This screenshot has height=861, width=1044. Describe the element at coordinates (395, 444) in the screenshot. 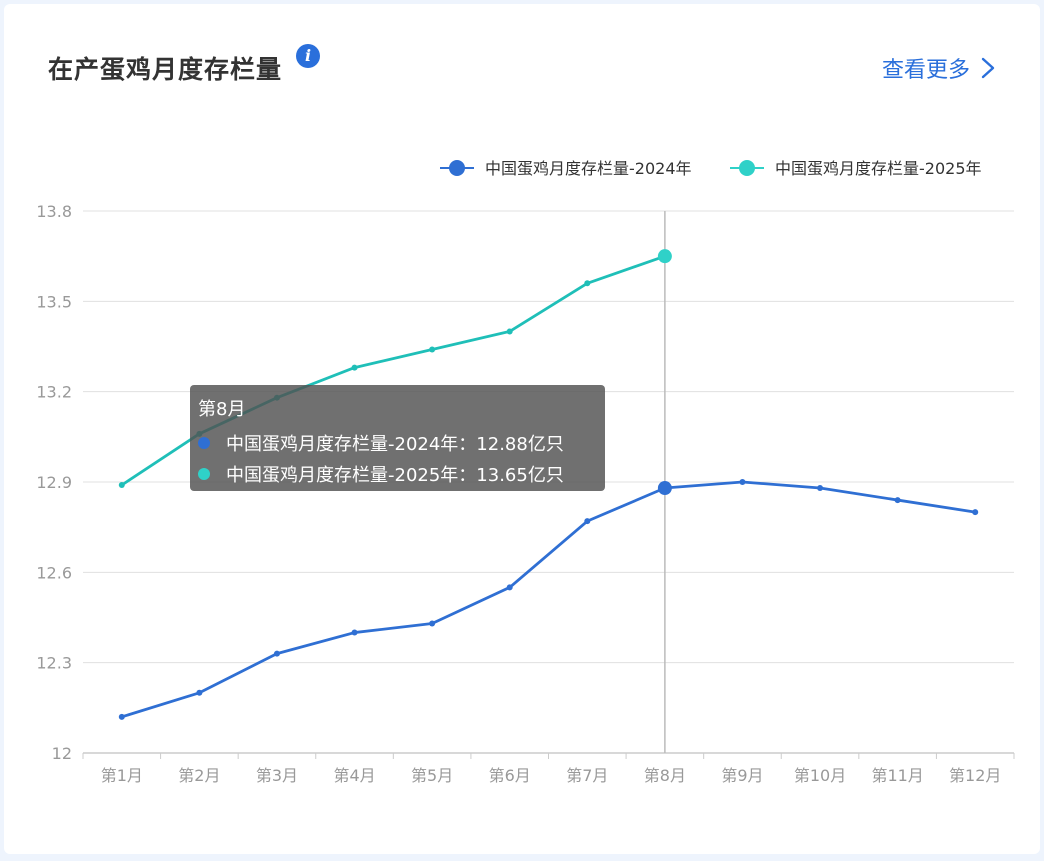

I see `tooltip-row-label: 中国蛋鸡月度存栏量-2024年：12.88亿只` at that location.